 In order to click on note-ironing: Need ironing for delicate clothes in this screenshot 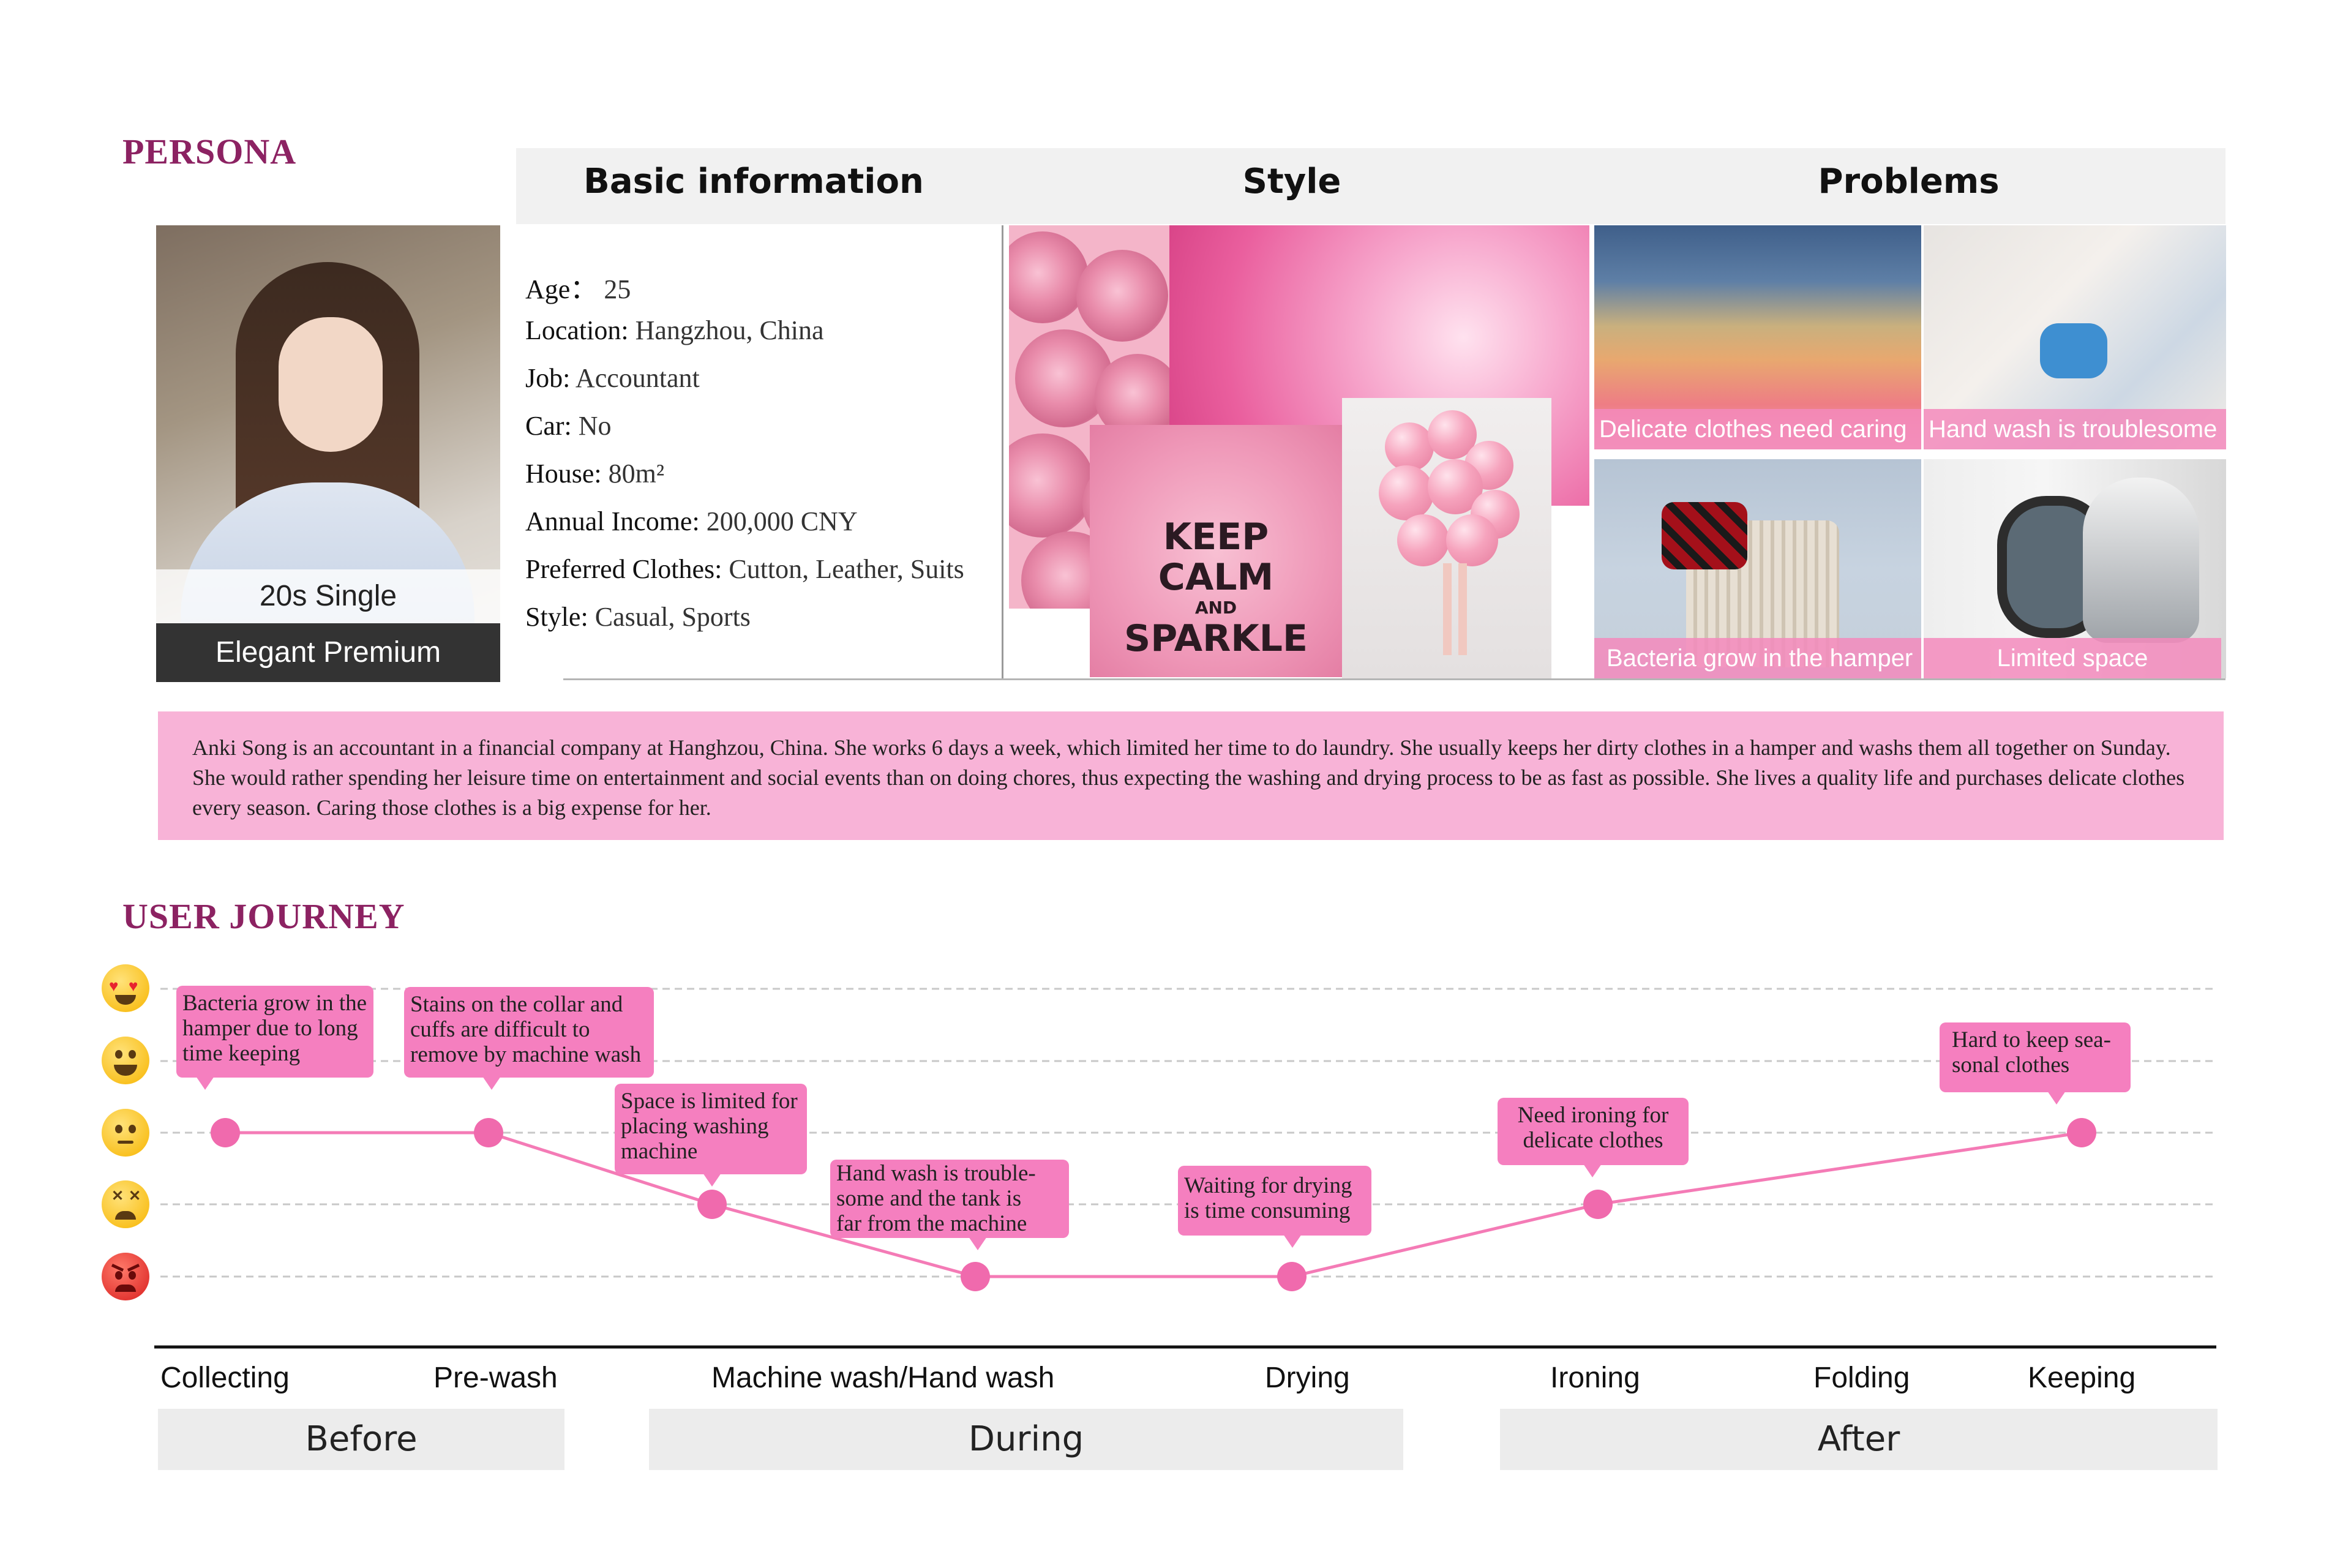, I will do `click(1593, 1137)`.